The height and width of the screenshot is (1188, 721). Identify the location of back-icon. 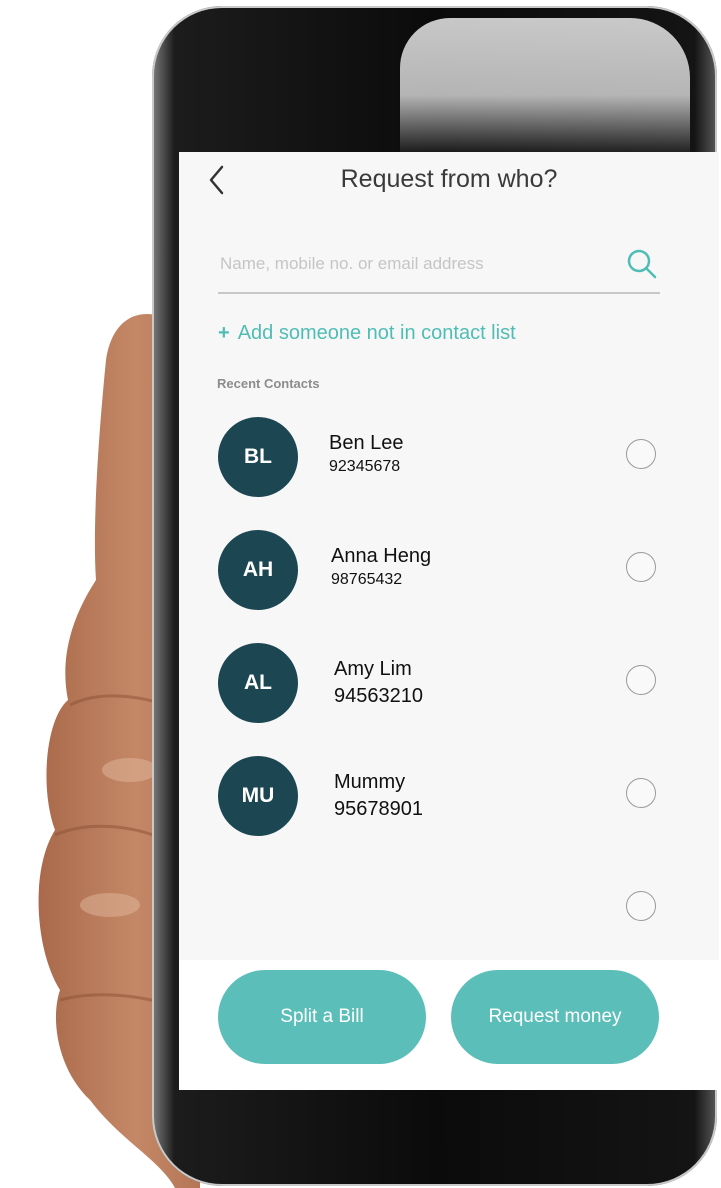
(216, 180).